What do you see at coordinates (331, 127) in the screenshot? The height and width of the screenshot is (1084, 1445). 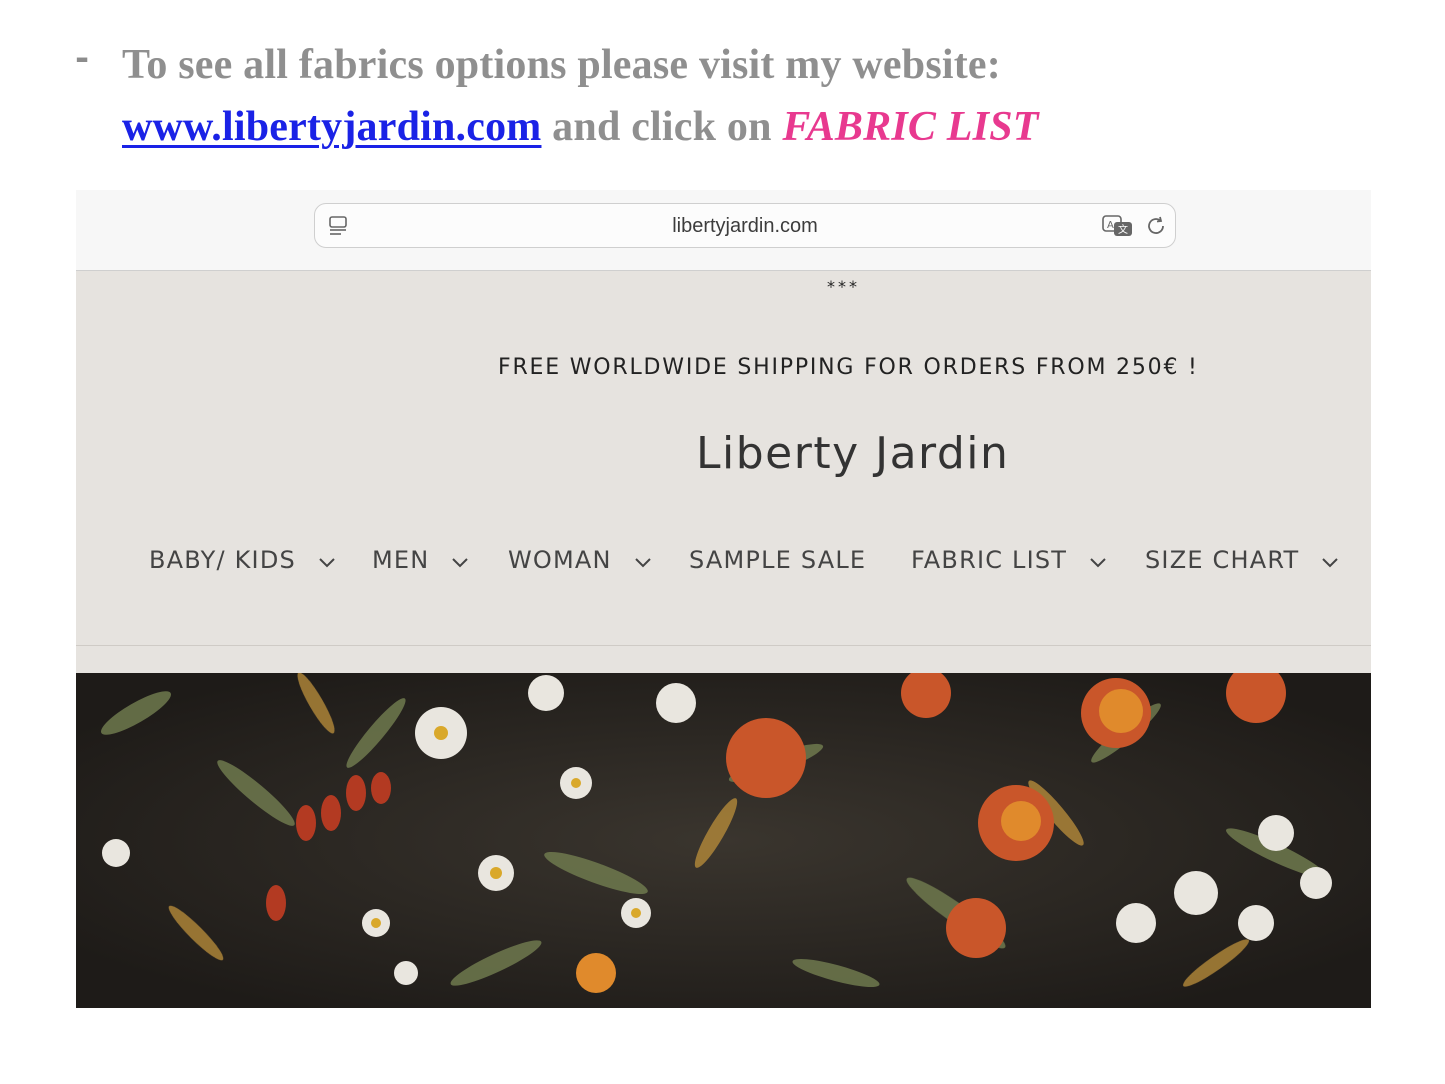 I see `website-link: www.libertyjardin.com` at bounding box center [331, 127].